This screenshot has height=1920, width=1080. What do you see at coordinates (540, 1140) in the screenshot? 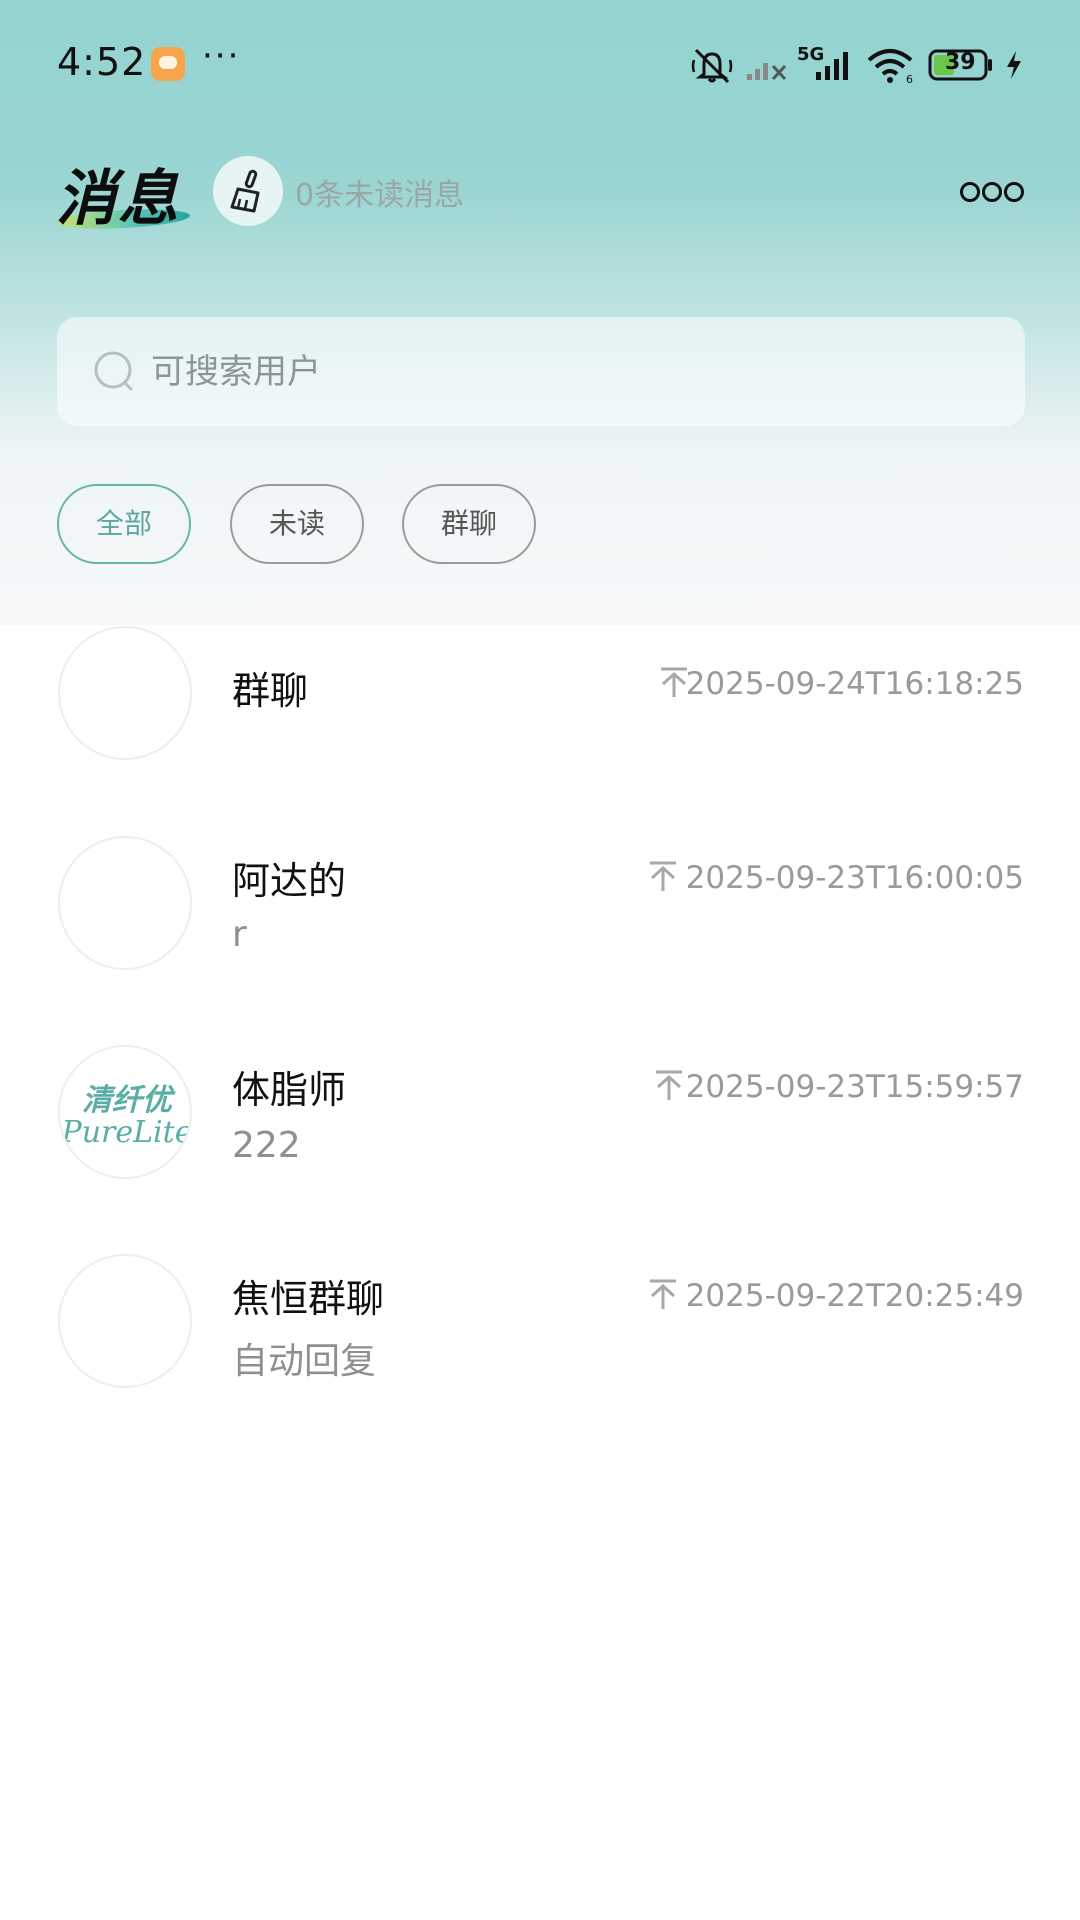
I see `conversation-item: 清纤优 PureLite 体脂师 222 2025-09-23T15:59:57` at bounding box center [540, 1140].